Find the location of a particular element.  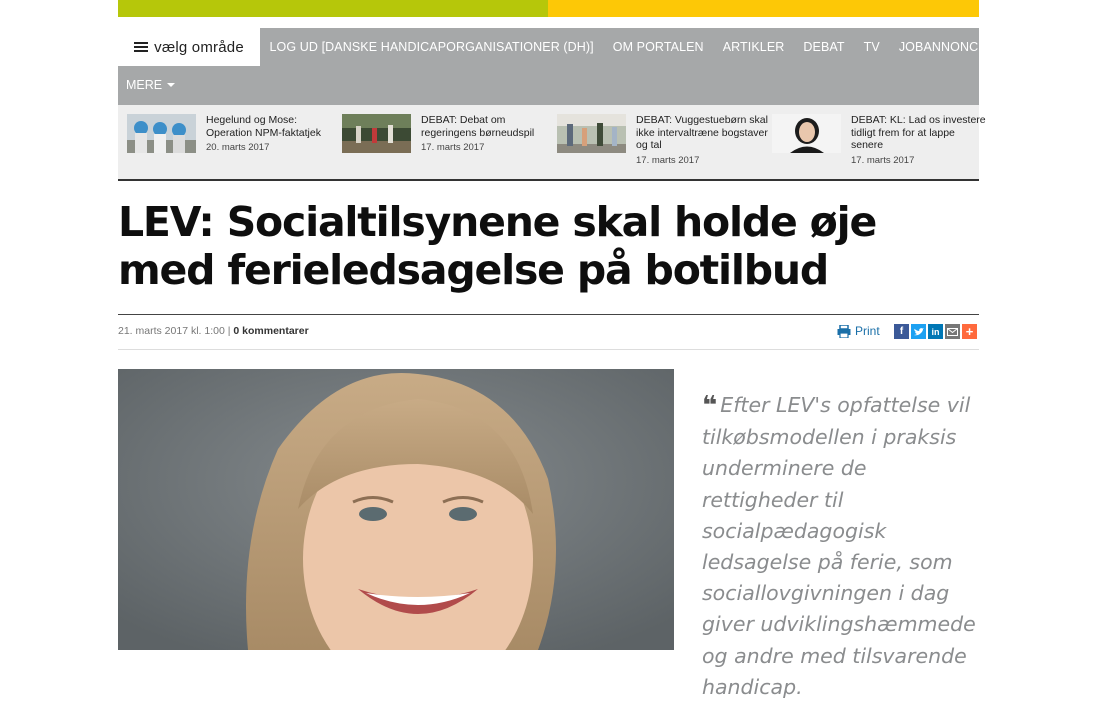

area-selector-button: vælg område is located at coordinates (189, 47).